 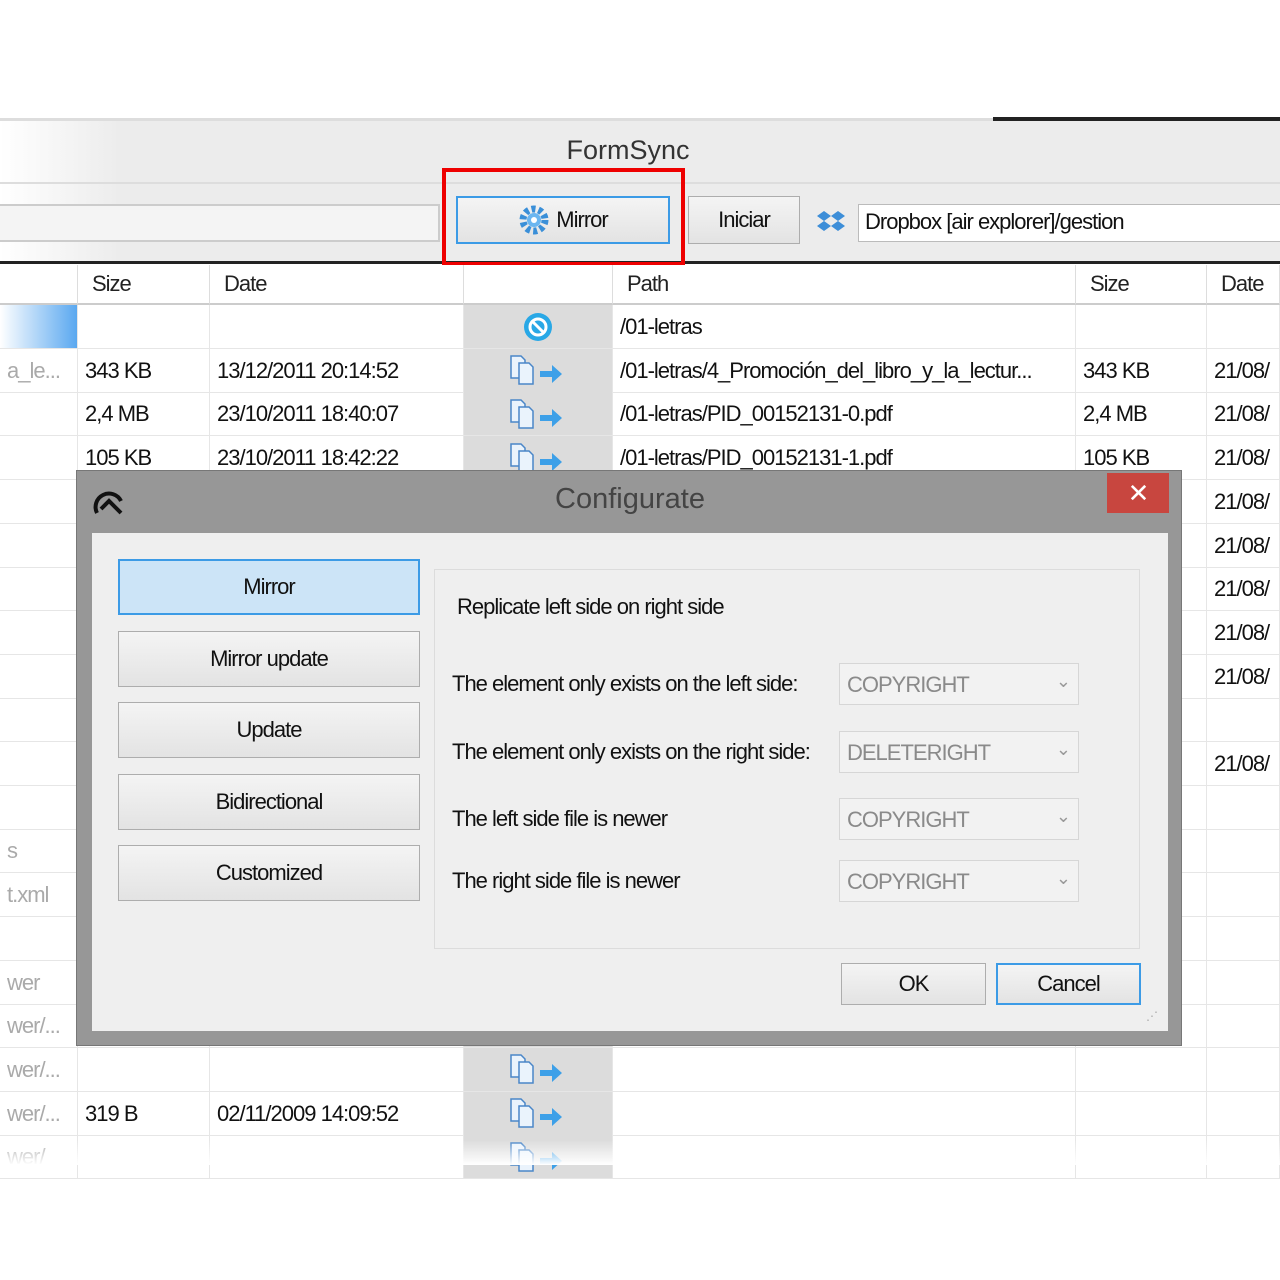 I want to click on table-cell-date: 02/11/2009 14:09:52, so click(x=337, y=1113).